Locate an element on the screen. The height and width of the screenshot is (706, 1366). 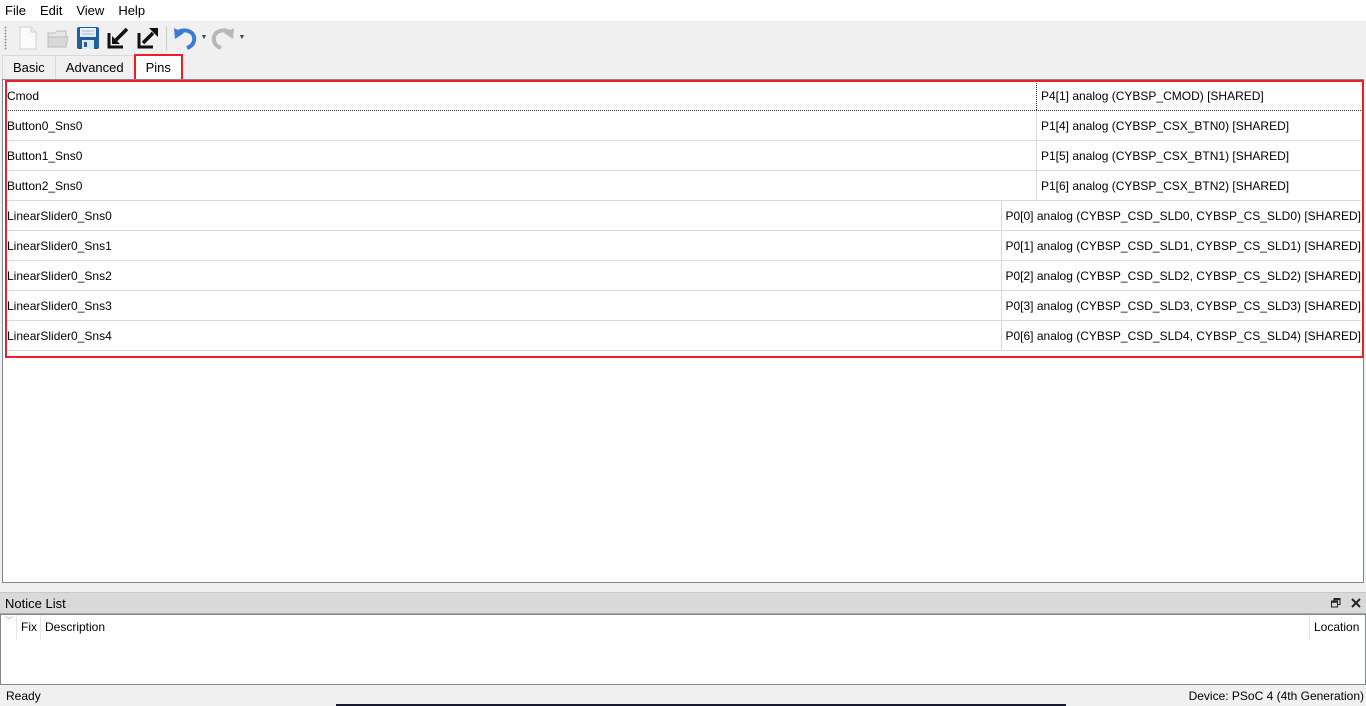
pin-row: Cmod P4[1] analog (CYBSP_CMOD) [SHARED] is located at coordinates (683, 96).